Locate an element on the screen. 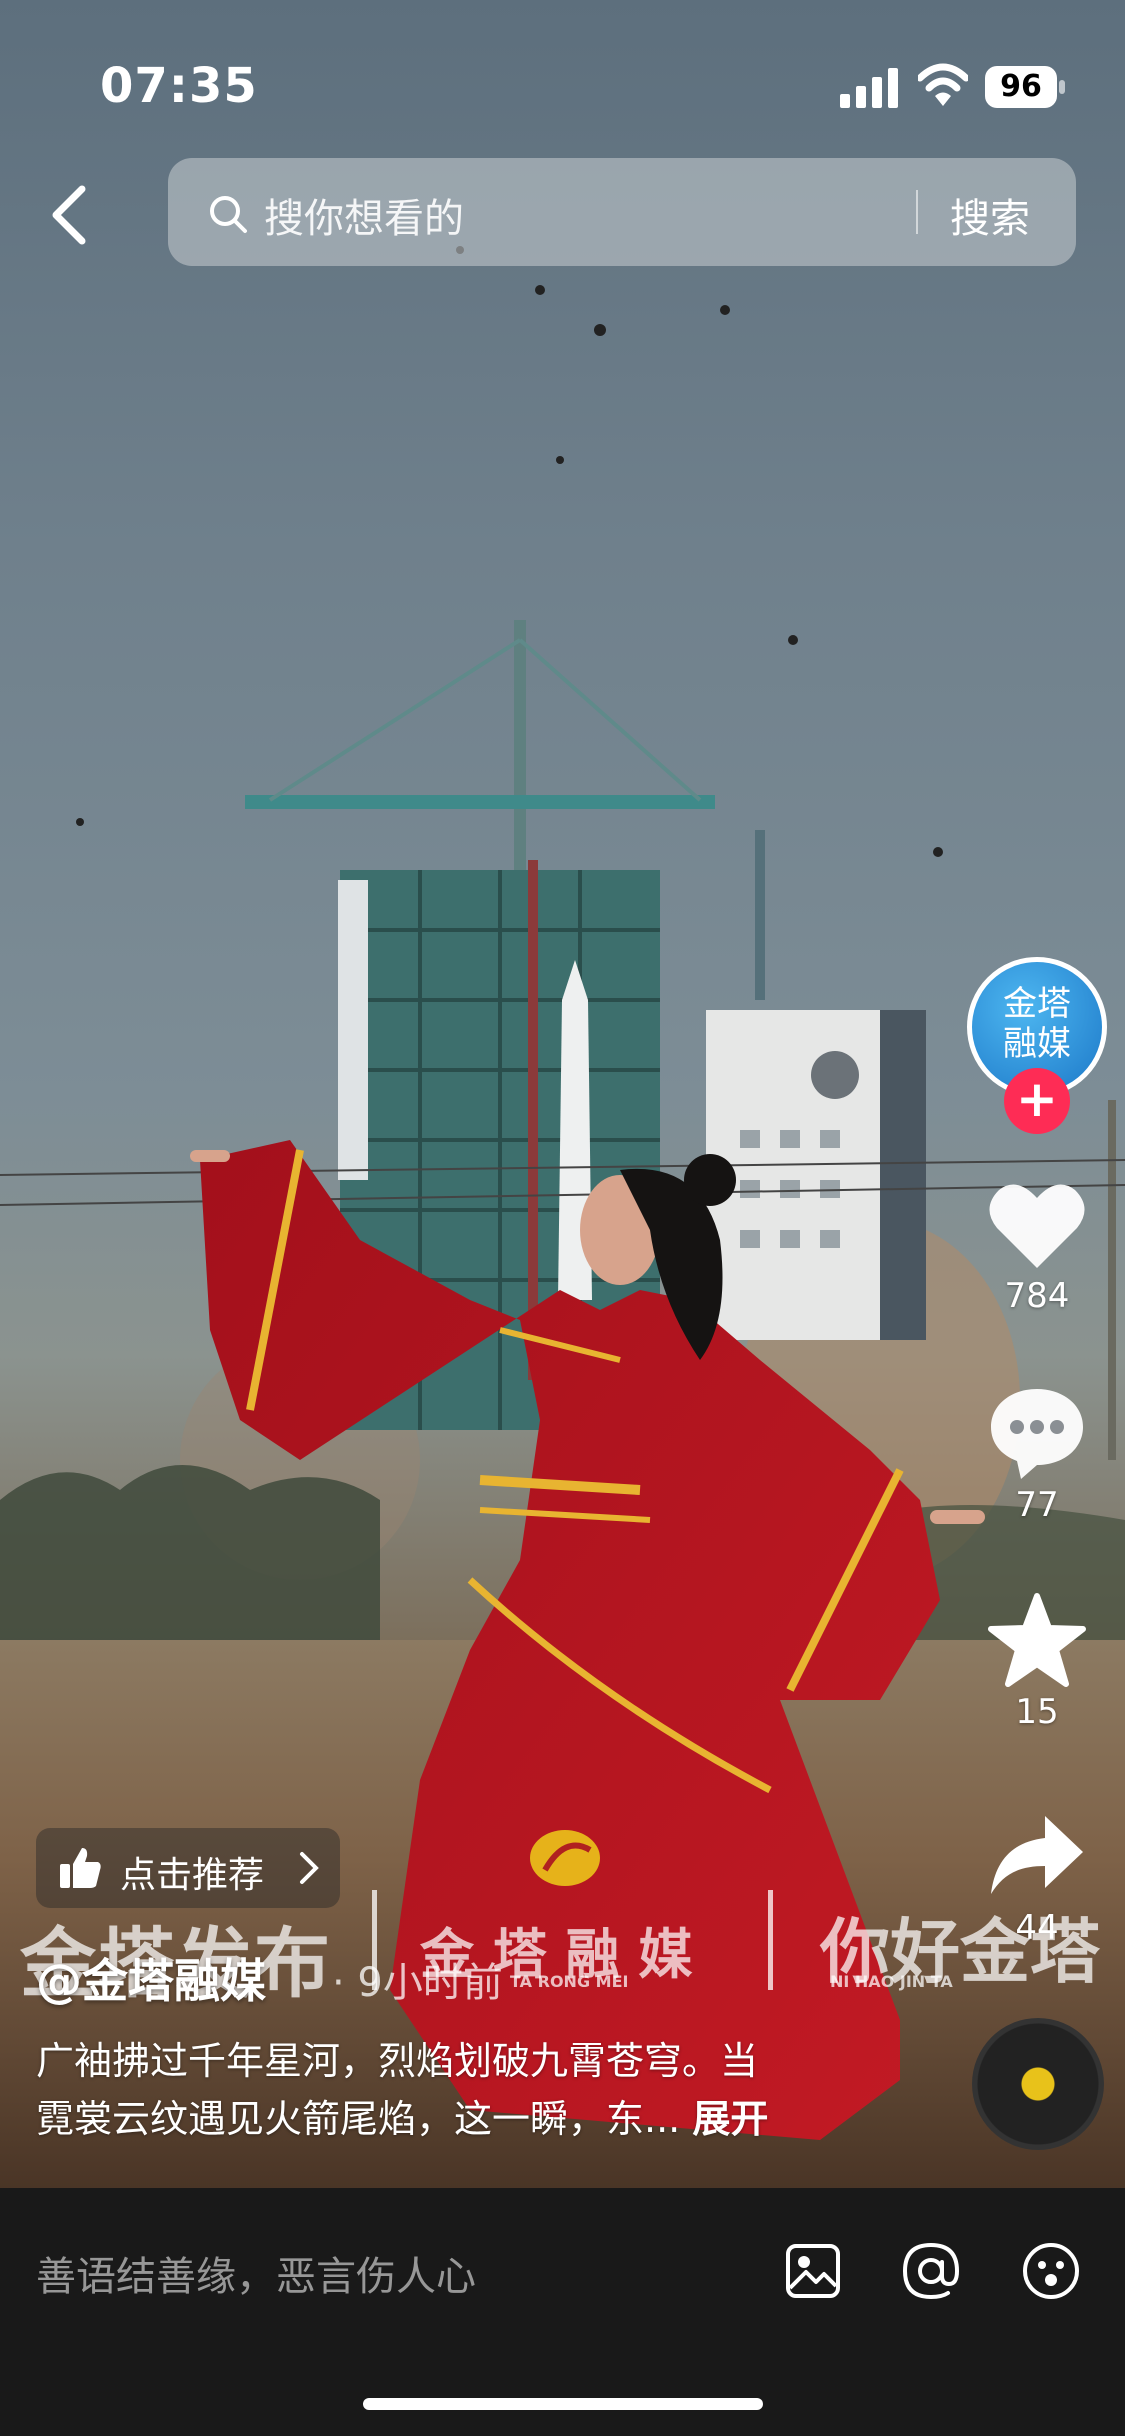  recommend-button: 点击推荐 is located at coordinates (188, 1868).